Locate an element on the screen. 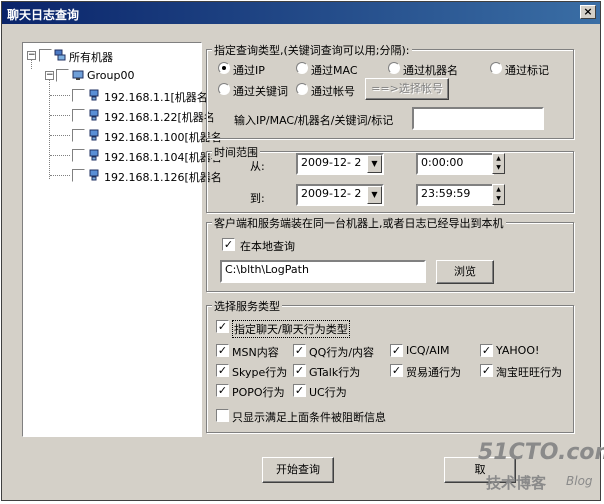  from-time-field: 0:00:00 is located at coordinates (455, 164).